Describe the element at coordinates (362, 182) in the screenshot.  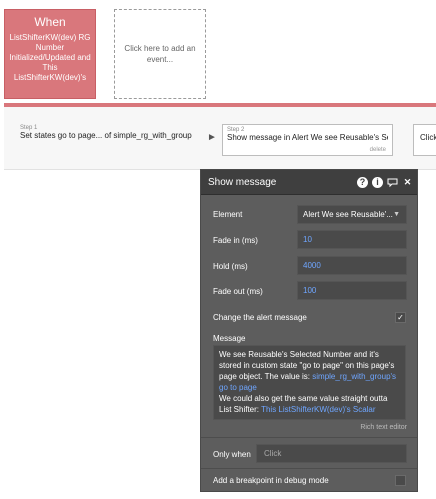
I see `question-icon: ?` at that location.